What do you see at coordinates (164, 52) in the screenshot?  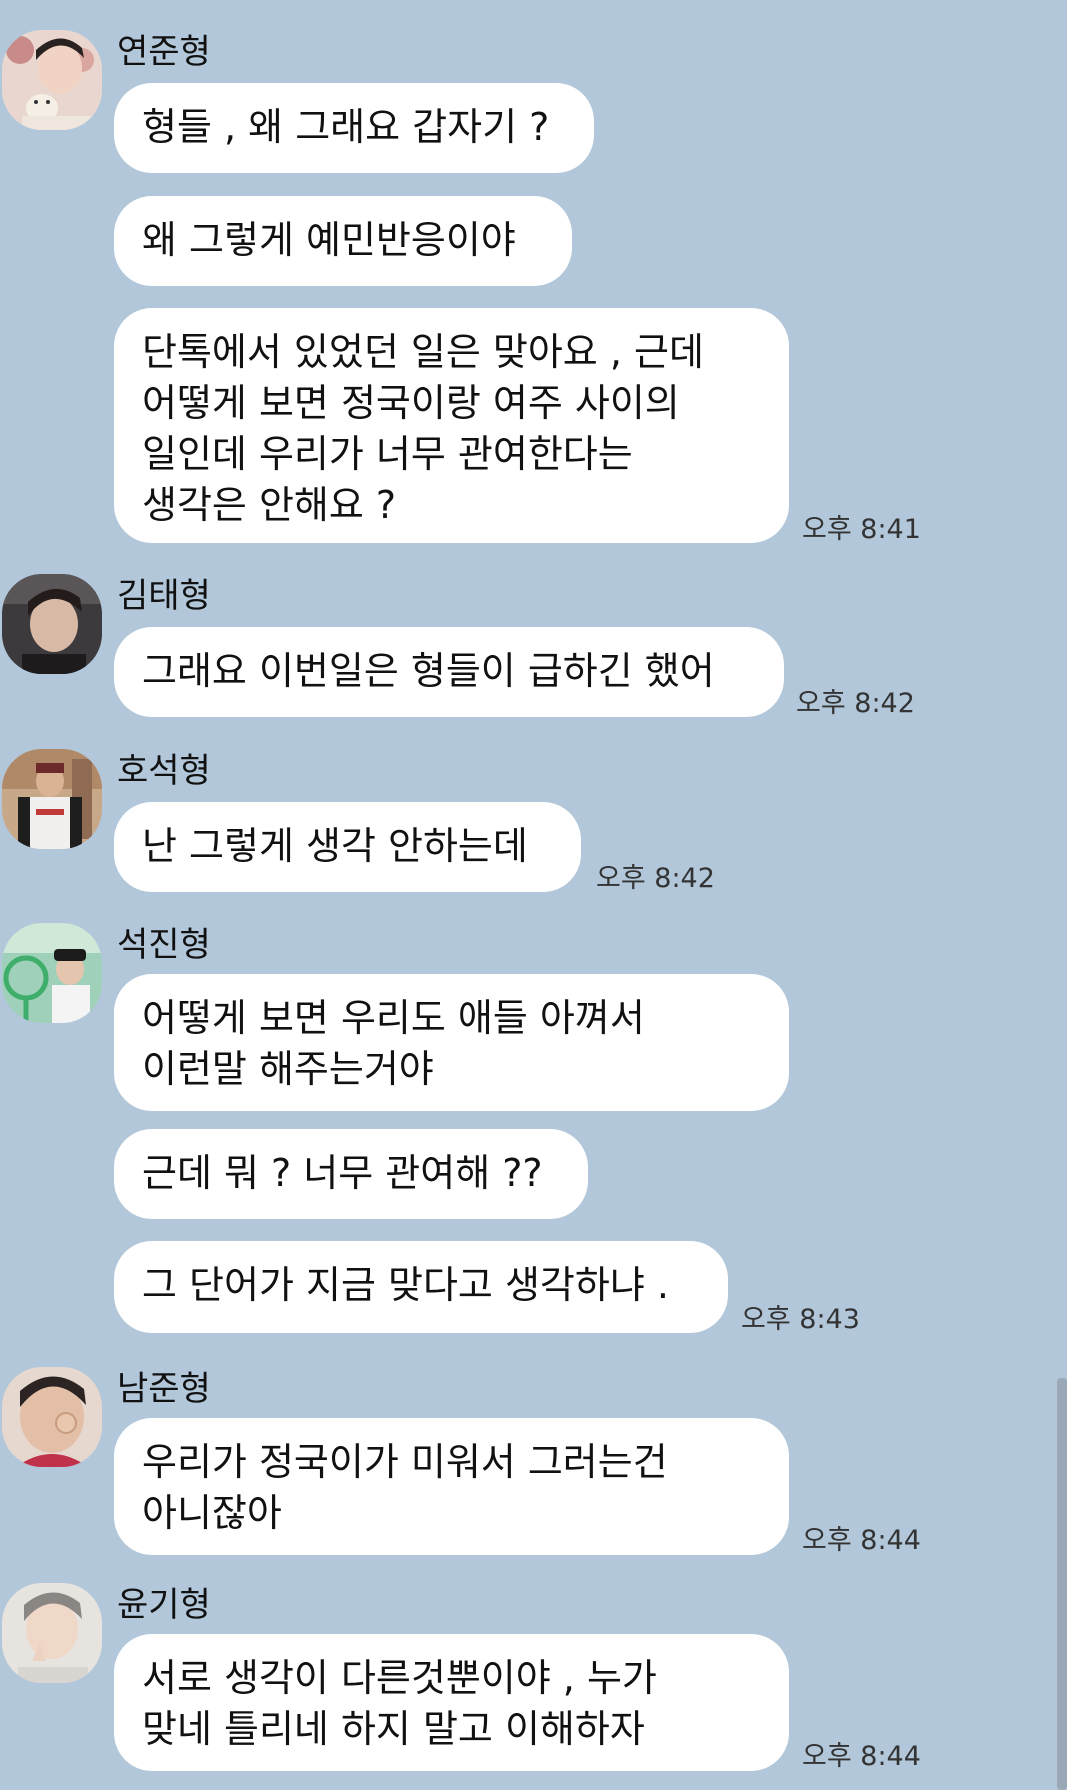 I see `sender-name: 연준형` at bounding box center [164, 52].